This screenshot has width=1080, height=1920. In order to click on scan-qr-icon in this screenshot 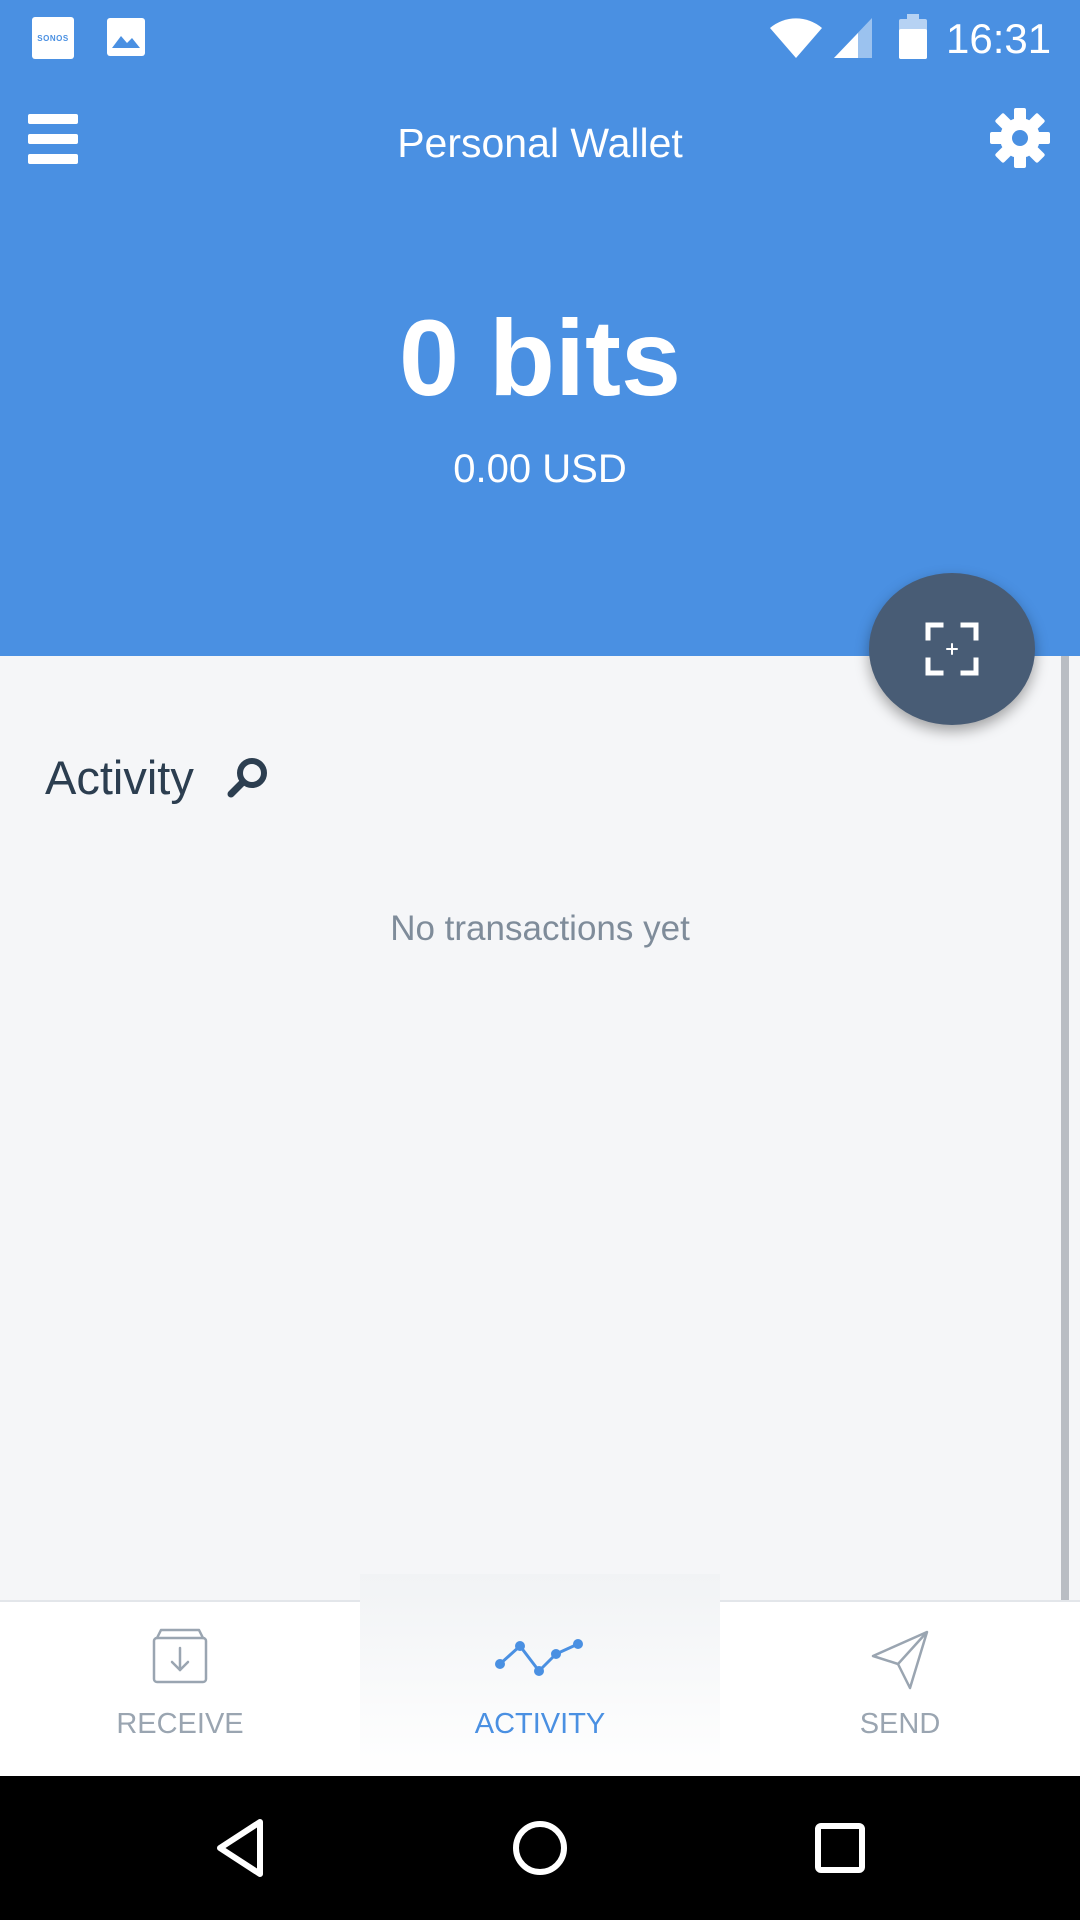, I will do `click(952, 649)`.